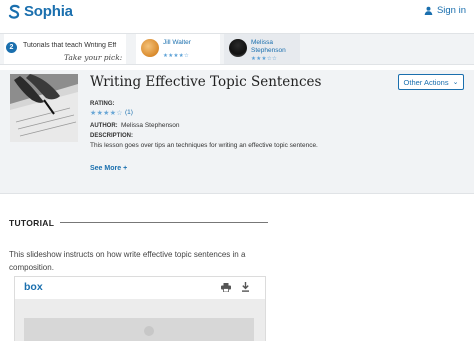  I want to click on rating-label: RATING:, so click(102, 104).